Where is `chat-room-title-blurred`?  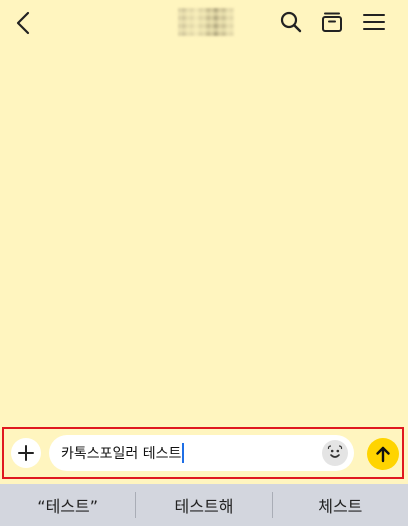 chat-room-title-blurred is located at coordinates (206, 22).